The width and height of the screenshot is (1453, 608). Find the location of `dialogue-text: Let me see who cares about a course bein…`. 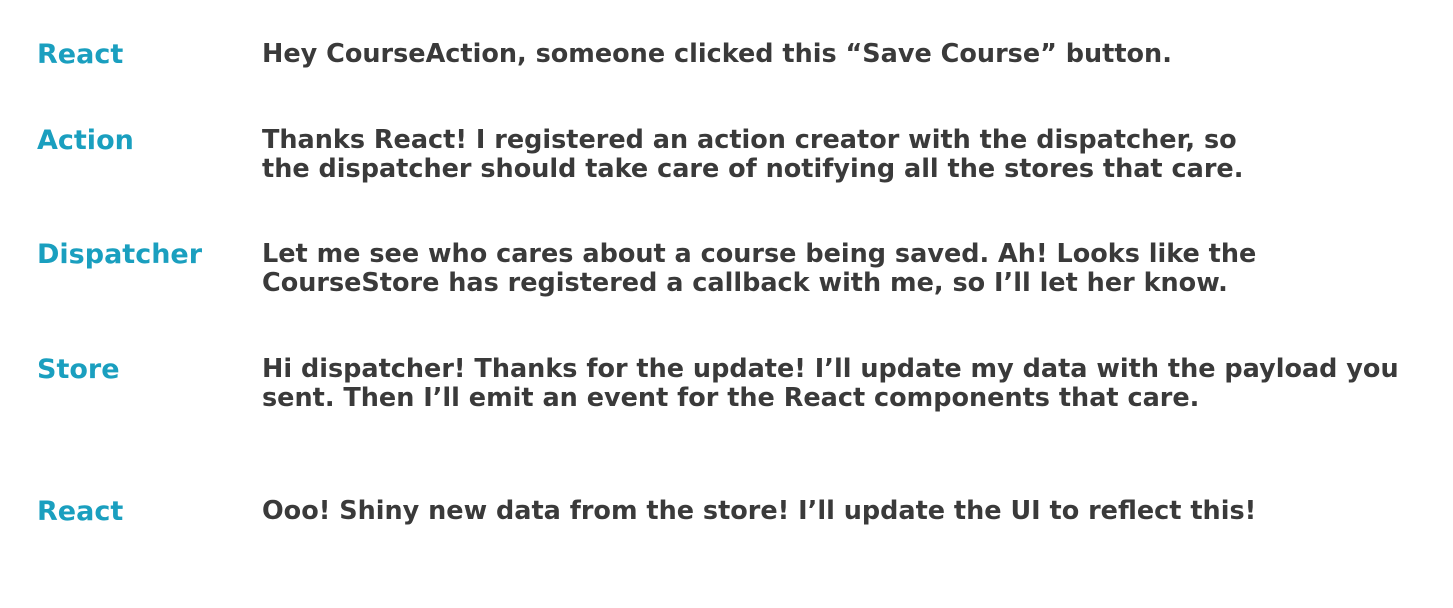

dialogue-text: Let me see who cares about a course bein… is located at coordinates (759, 268).